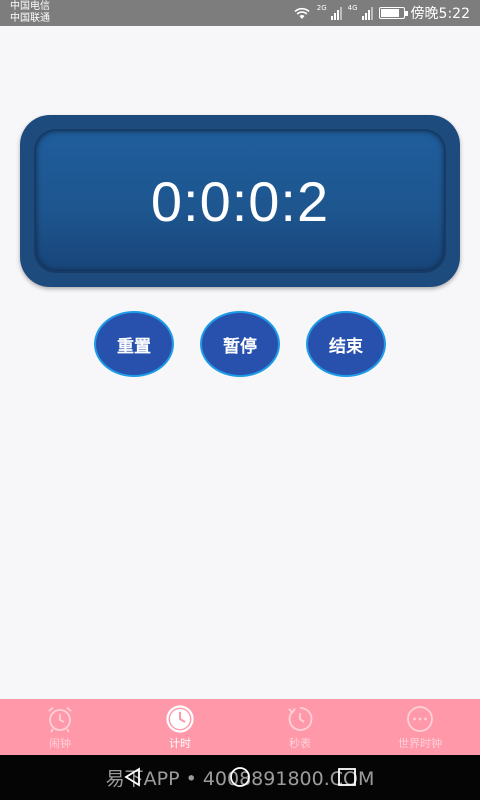 Image resolution: width=480 pixels, height=800 pixels. I want to click on status-icons: 2G 4G 傍晚5:22, so click(381, 13).